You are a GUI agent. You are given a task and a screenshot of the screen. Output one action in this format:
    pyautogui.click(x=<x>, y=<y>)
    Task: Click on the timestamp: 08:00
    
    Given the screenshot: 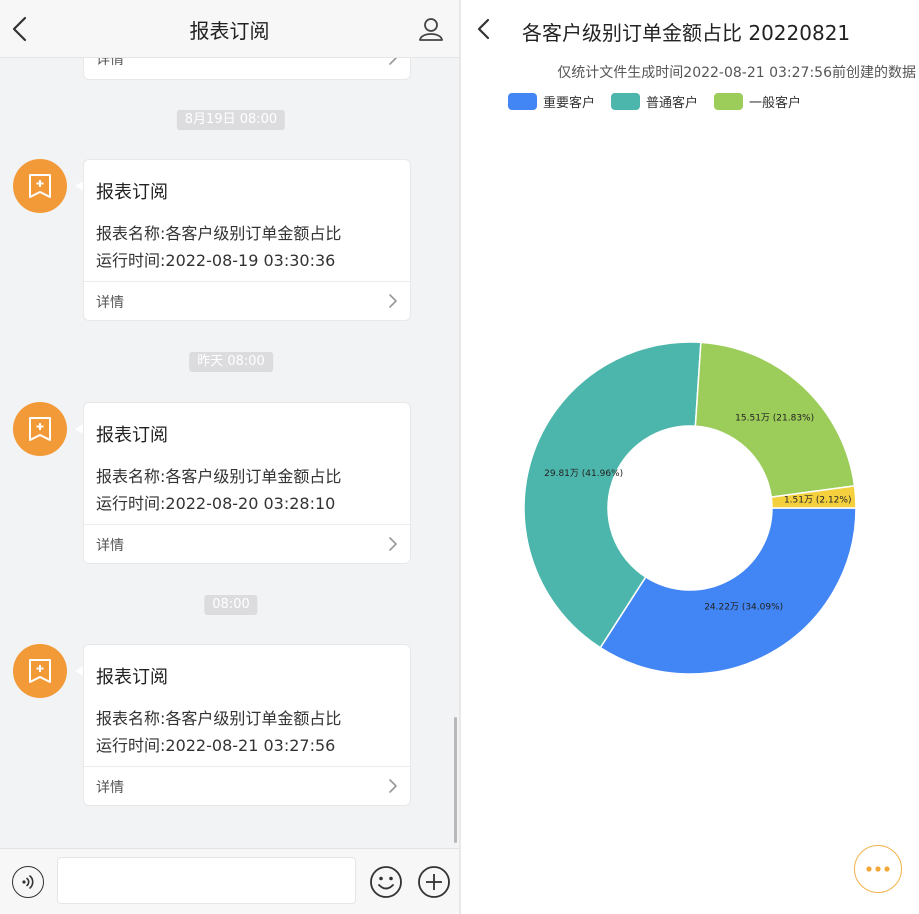 What is the action you would take?
    pyautogui.click(x=231, y=605)
    